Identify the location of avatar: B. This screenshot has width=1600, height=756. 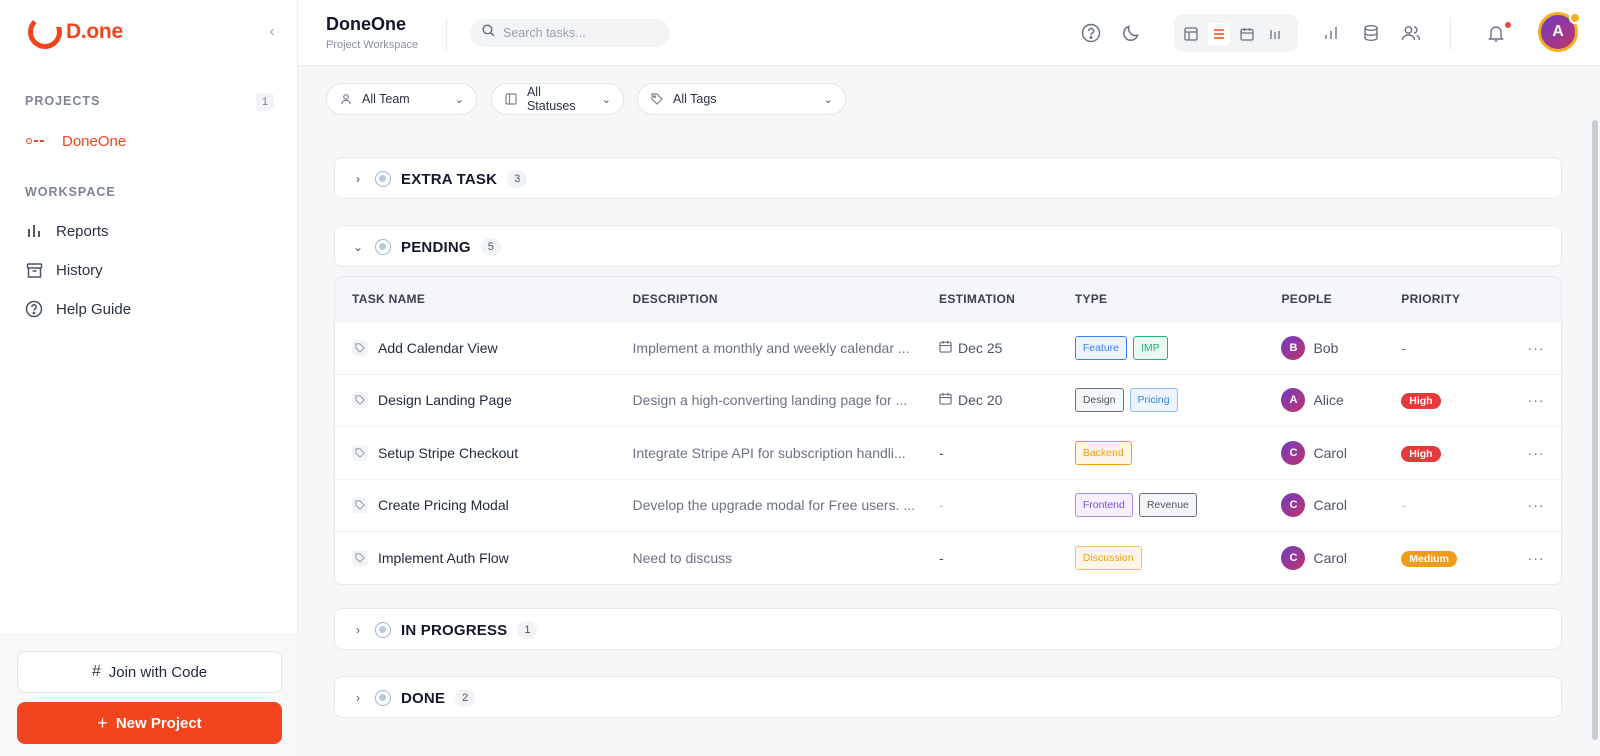
(1293, 347).